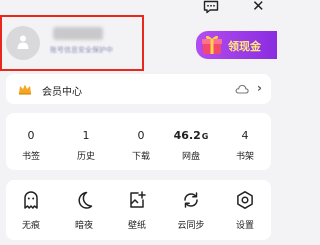 The image size is (320, 245). What do you see at coordinates (85, 157) in the screenshot?
I see `stat-label: 历史` at bounding box center [85, 157].